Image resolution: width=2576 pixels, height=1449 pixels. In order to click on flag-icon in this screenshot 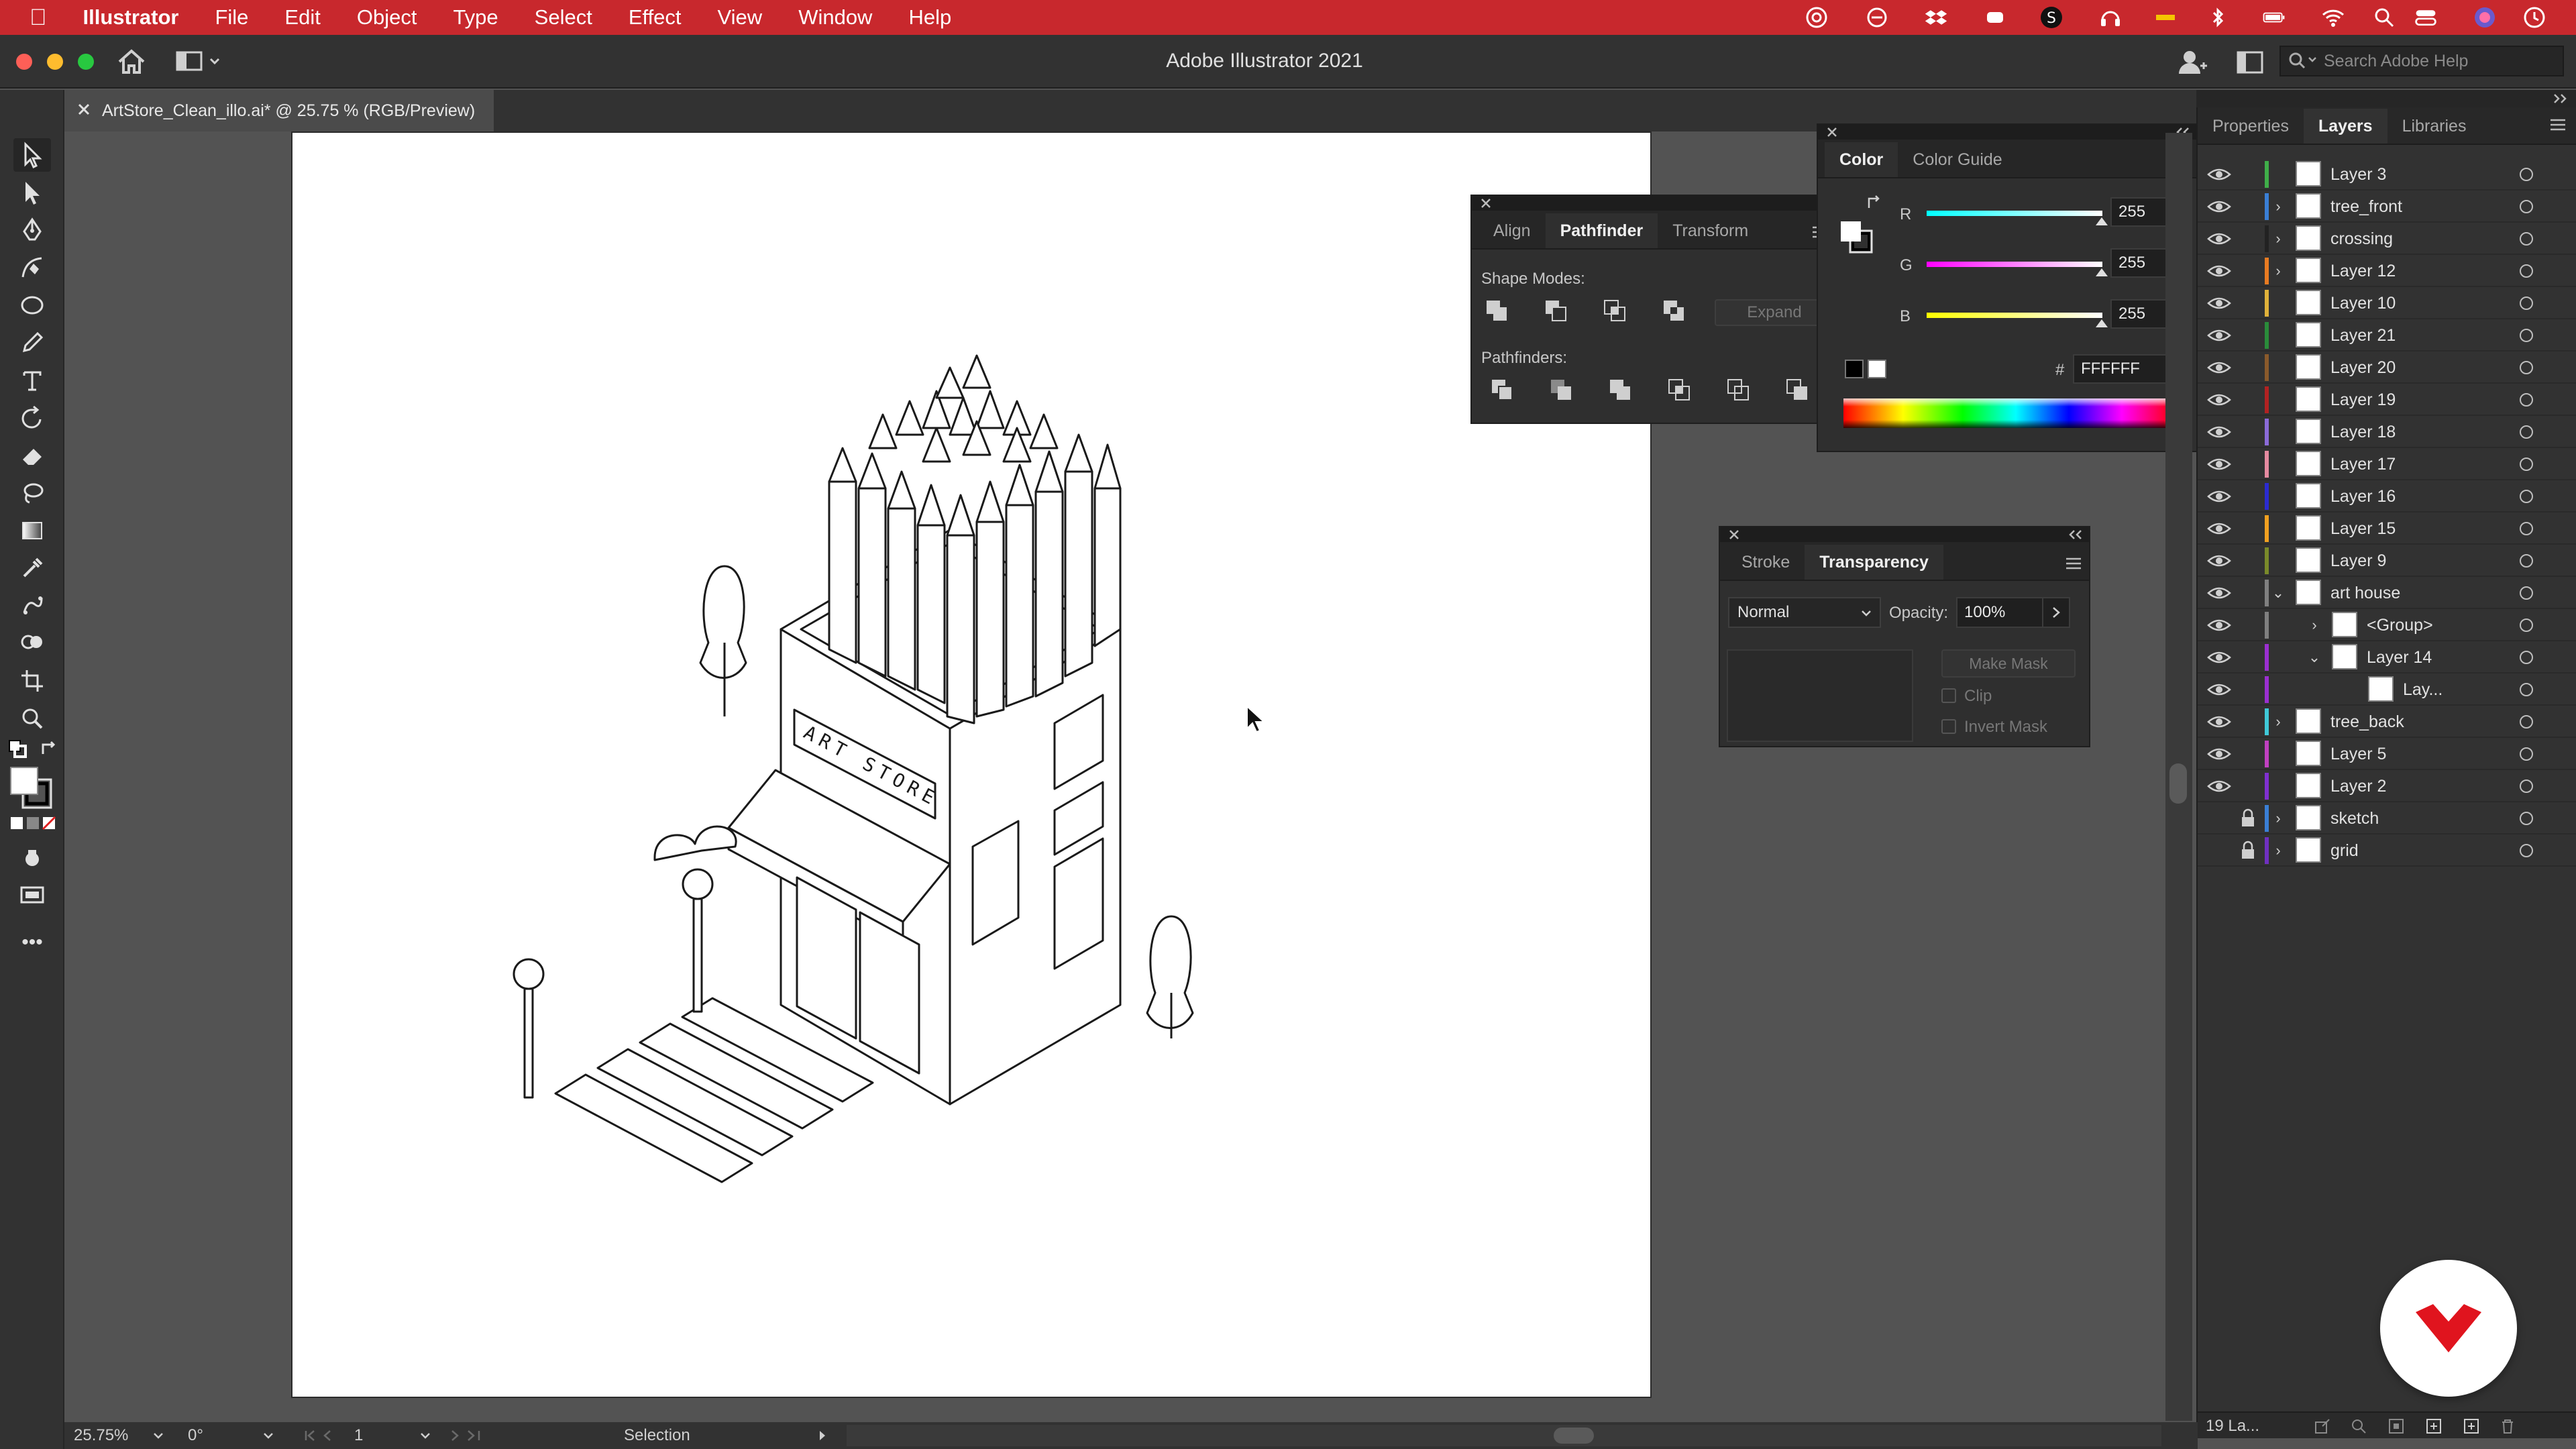, I will do `click(2165, 17)`.